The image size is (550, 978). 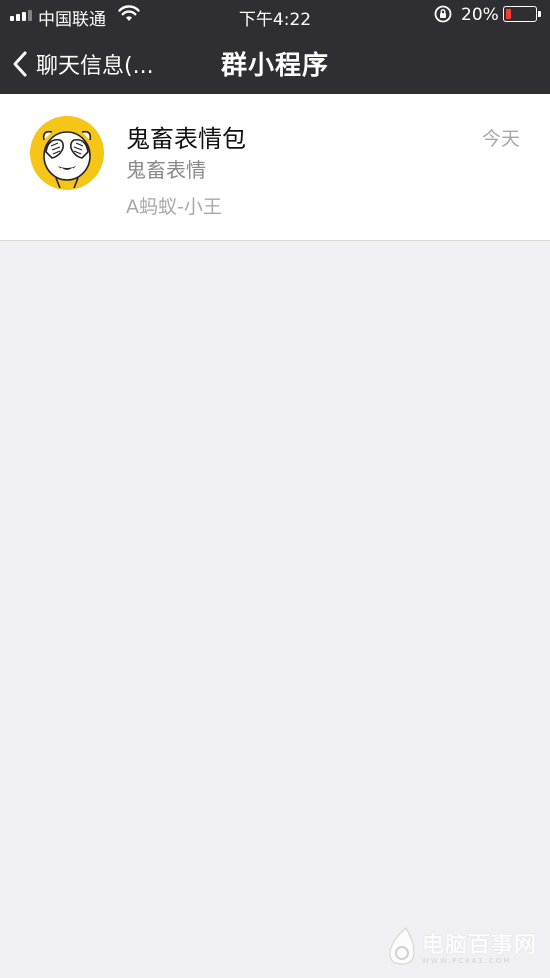 I want to click on chevron-left-icon, so click(x=20, y=64).